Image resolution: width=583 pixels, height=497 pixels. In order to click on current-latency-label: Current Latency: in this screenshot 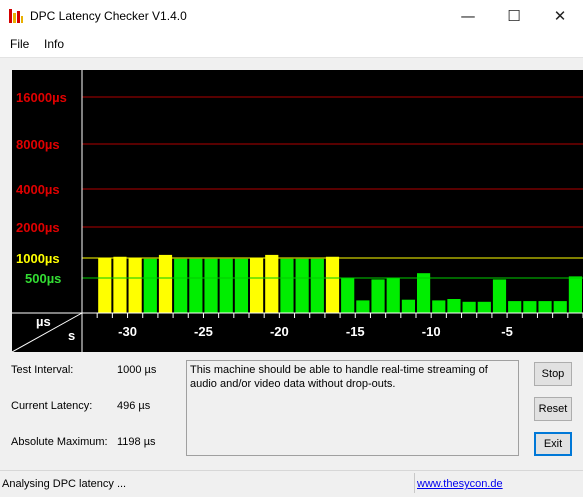, I will do `click(52, 406)`.